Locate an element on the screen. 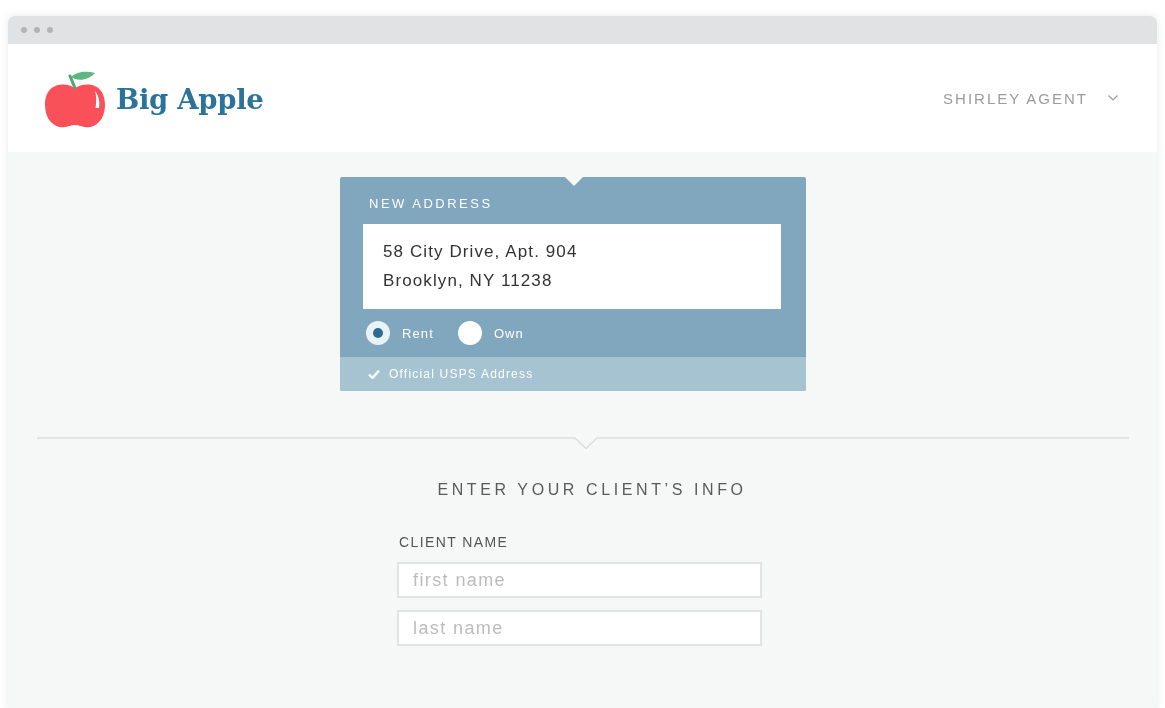 Image resolution: width=1165 pixels, height=708 pixels. radio-label: Own is located at coordinates (508, 333).